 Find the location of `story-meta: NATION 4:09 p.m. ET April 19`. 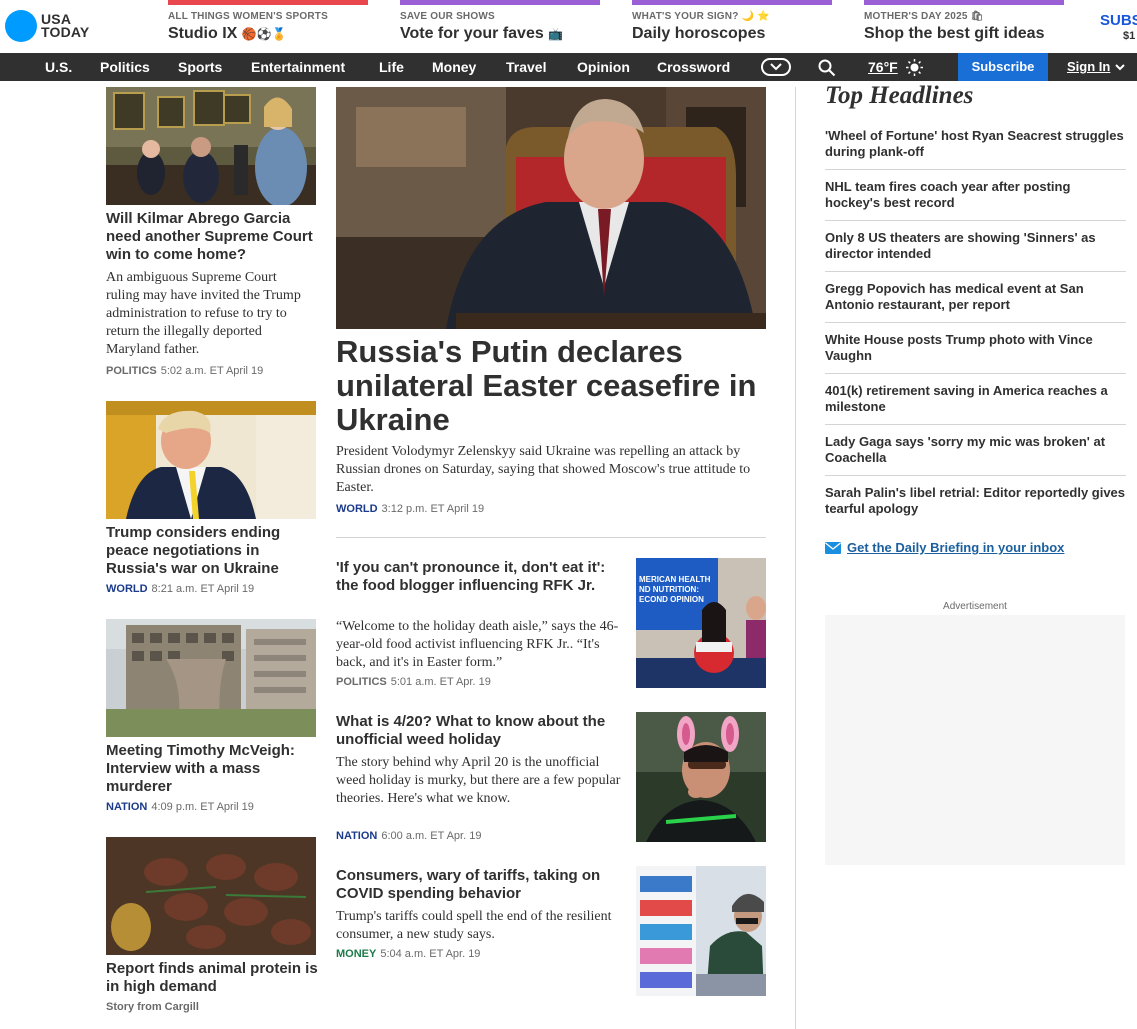

story-meta: NATION 4:09 p.m. ET April 19 is located at coordinates (180, 807).